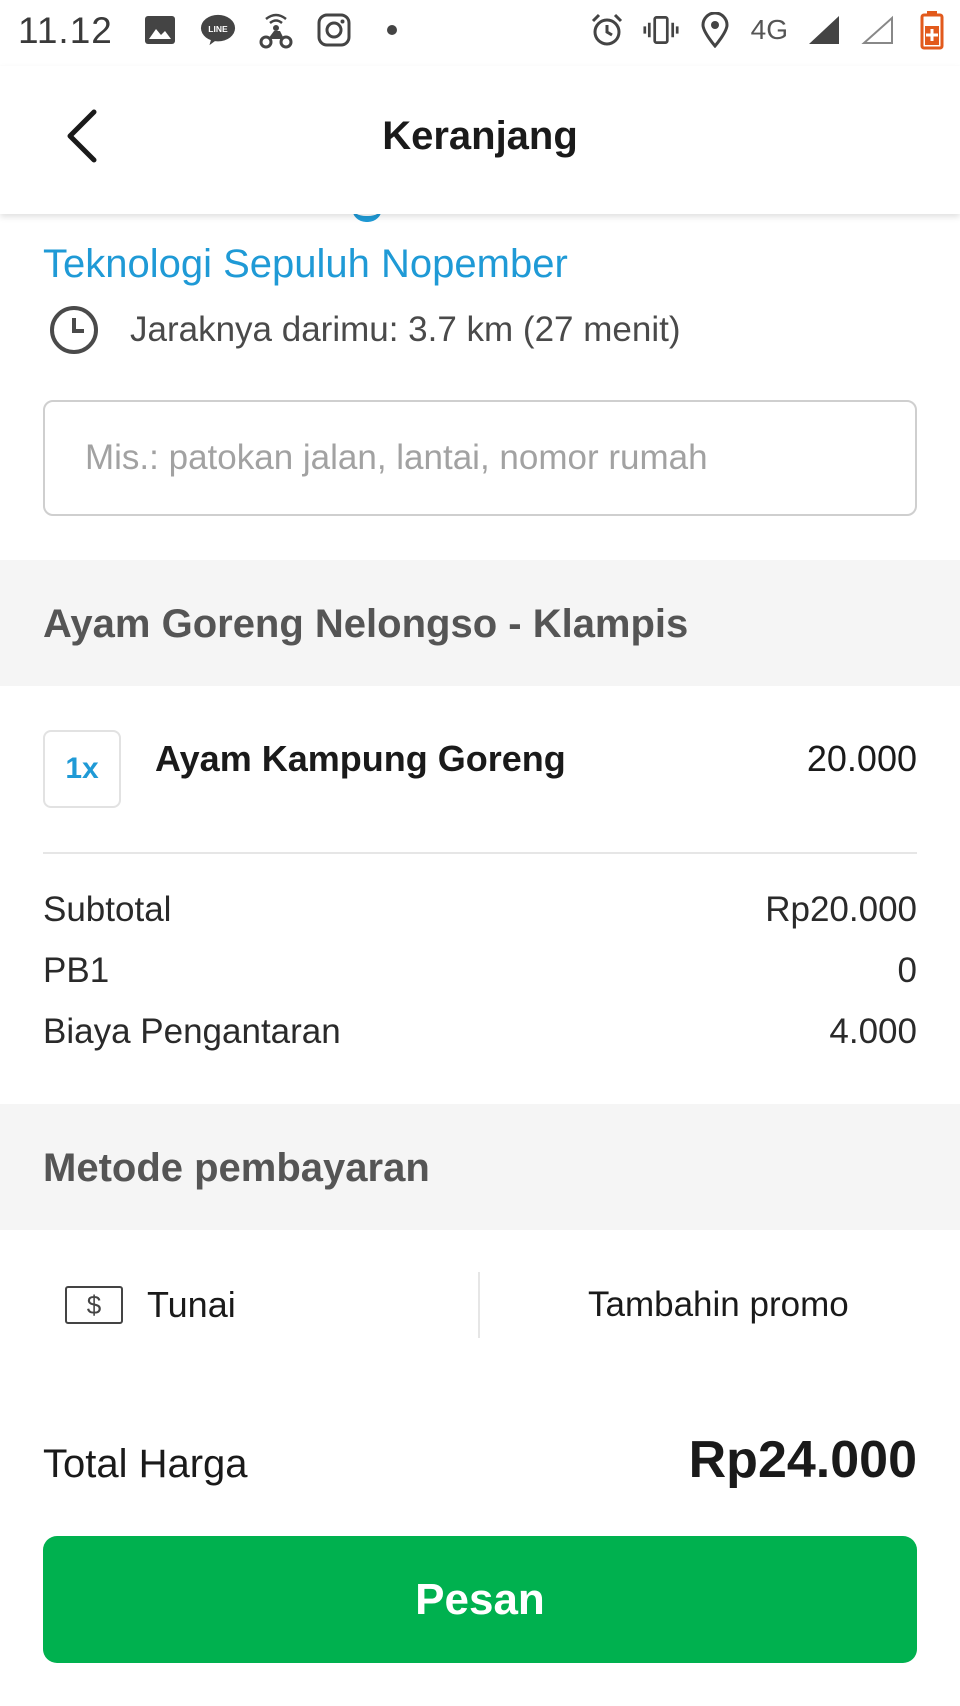 This screenshot has height=1706, width=960. I want to click on cash-icon: $, so click(94, 1305).